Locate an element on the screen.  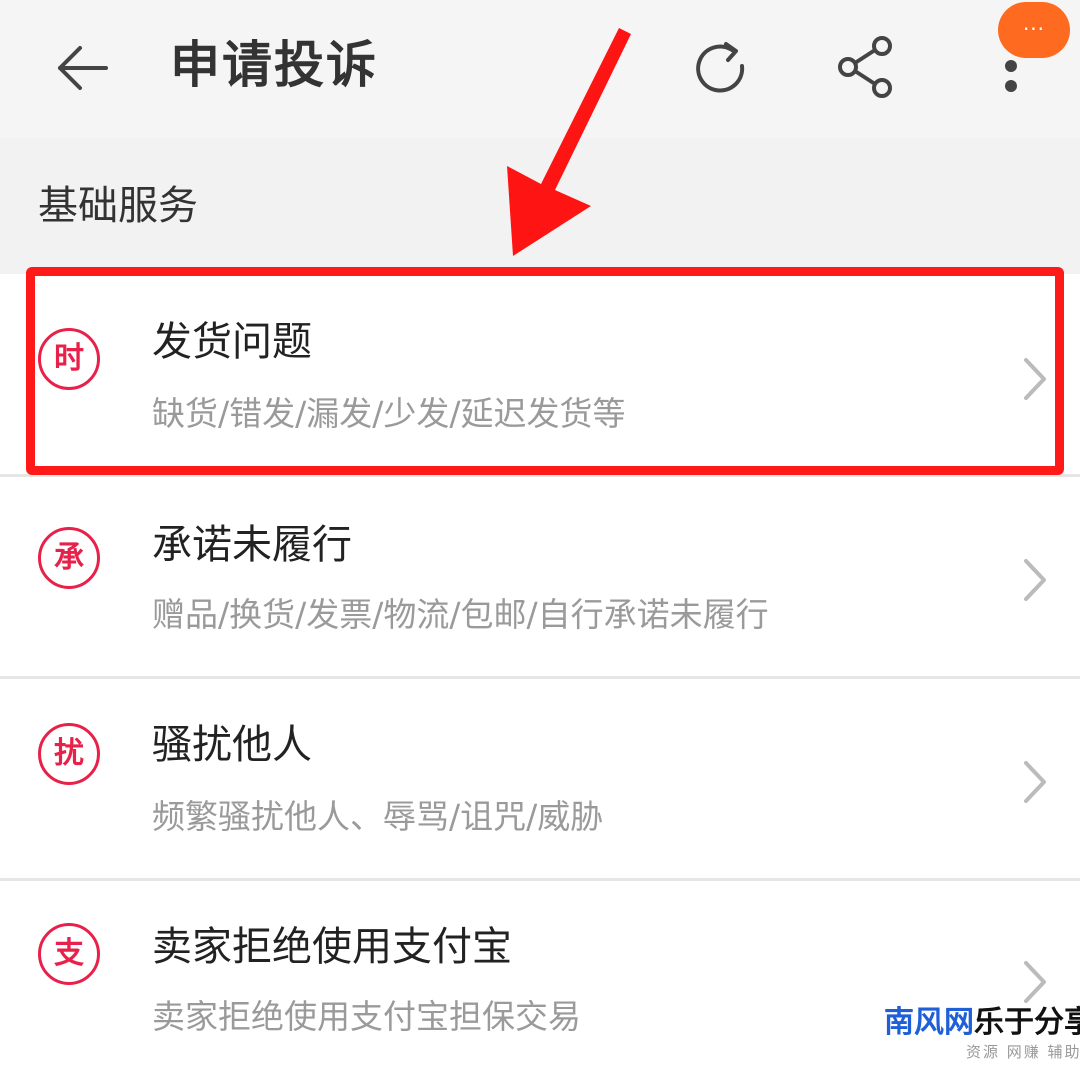
share-icon is located at coordinates (865, 67).